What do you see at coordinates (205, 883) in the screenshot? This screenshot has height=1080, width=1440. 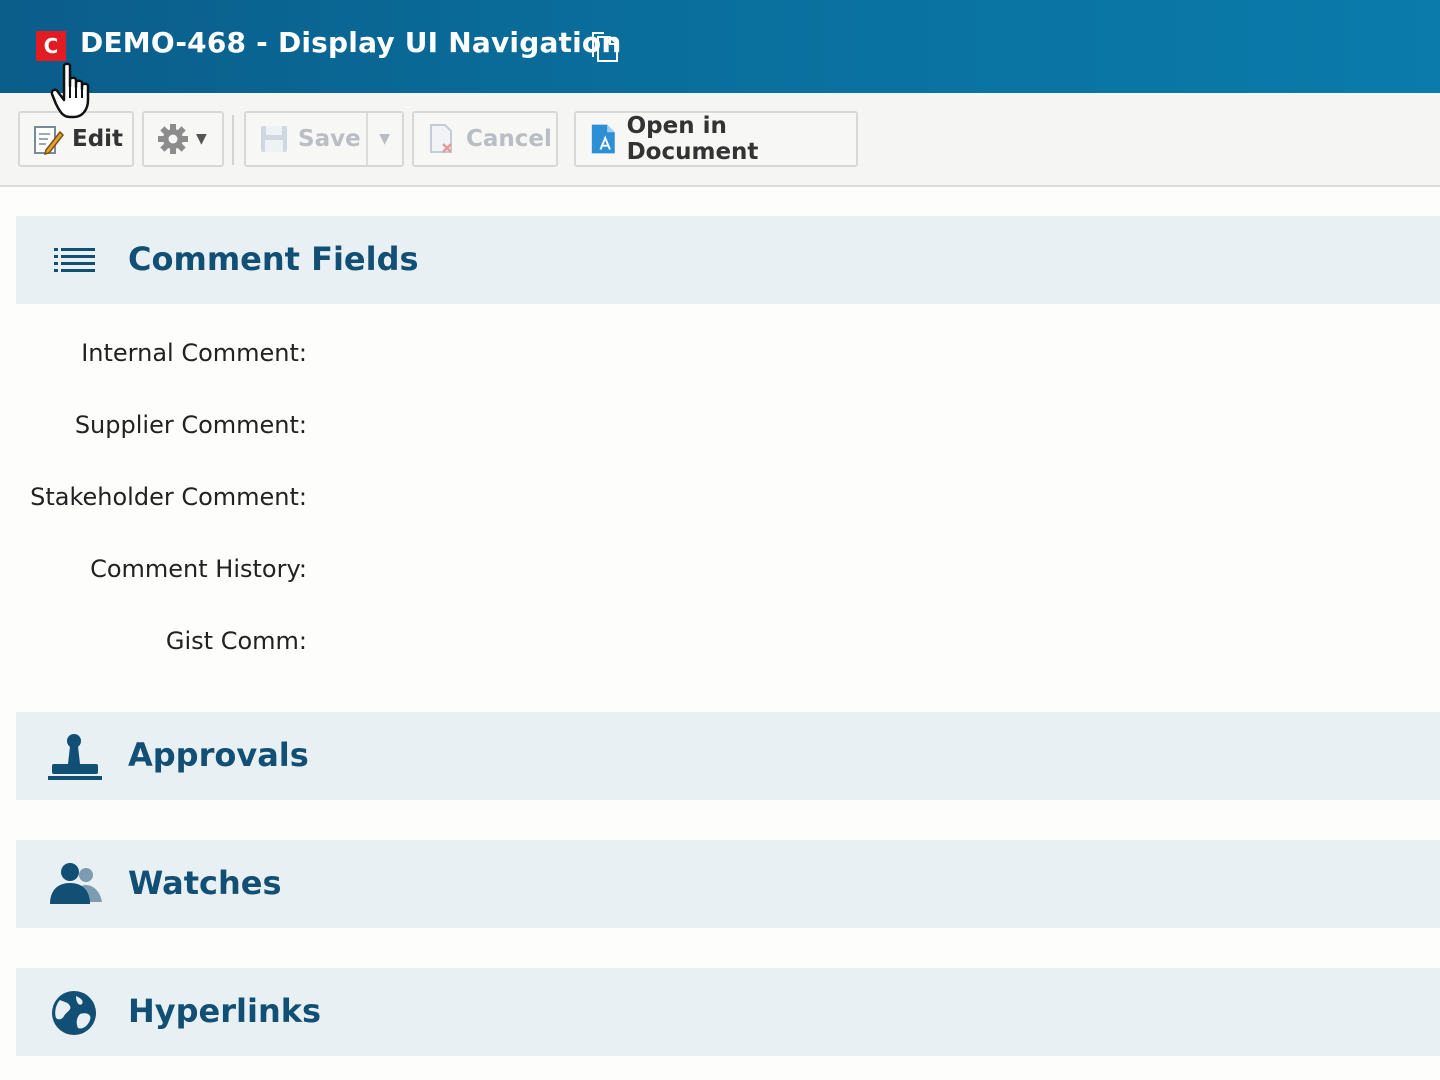 I see `section-title: Watches` at bounding box center [205, 883].